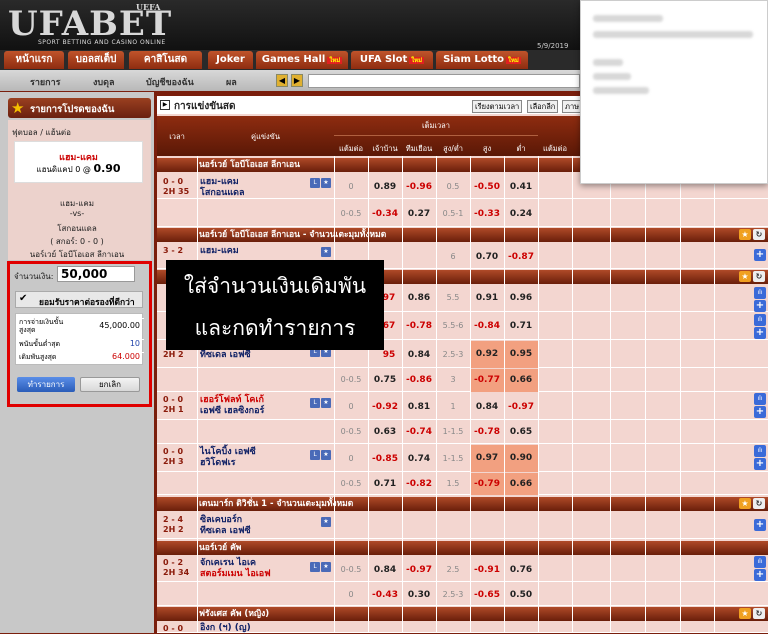  What do you see at coordinates (497, 106) in the screenshot?
I see `sort-by-time-button: เรียงตามเวลา` at bounding box center [497, 106].